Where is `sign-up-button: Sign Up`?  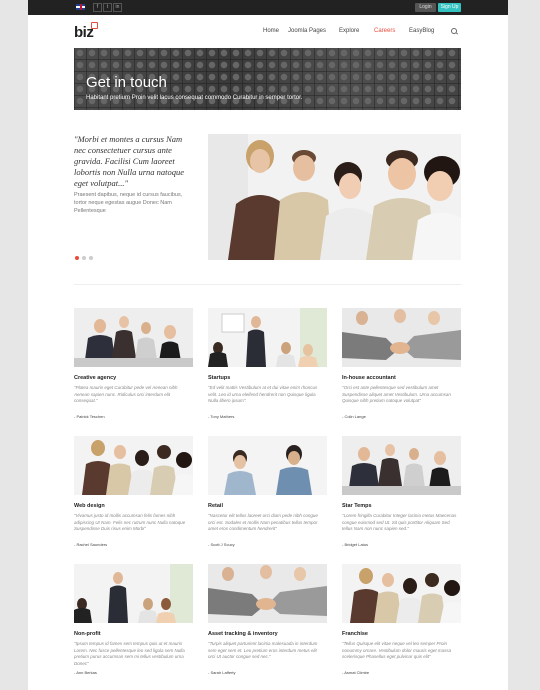
sign-up-button: Sign Up is located at coordinates (449, 7).